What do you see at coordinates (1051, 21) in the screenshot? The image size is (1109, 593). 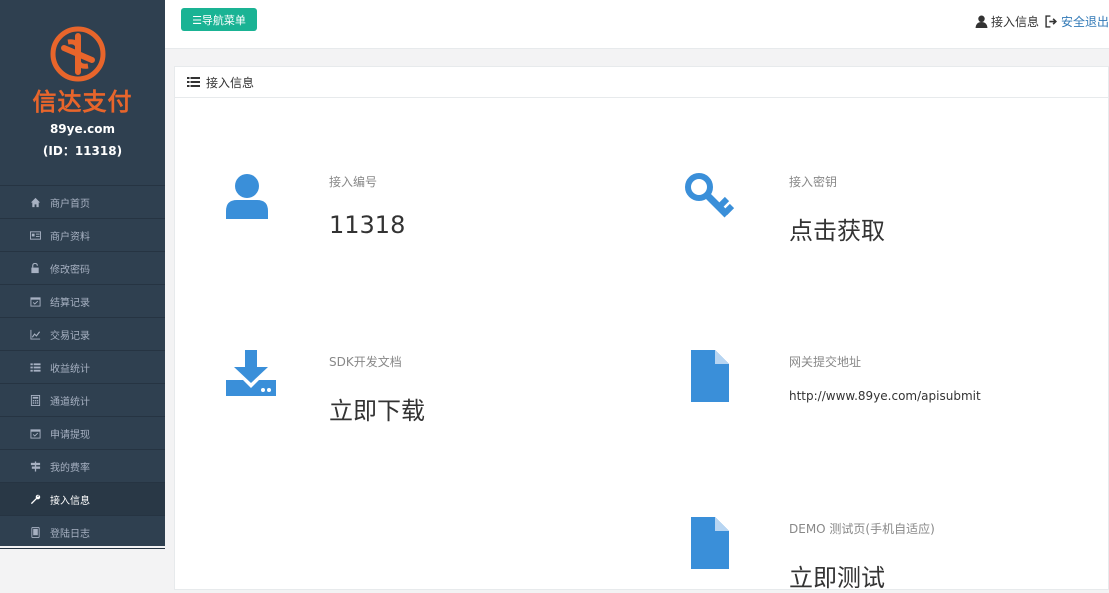 I see `sign-out-icon` at bounding box center [1051, 21].